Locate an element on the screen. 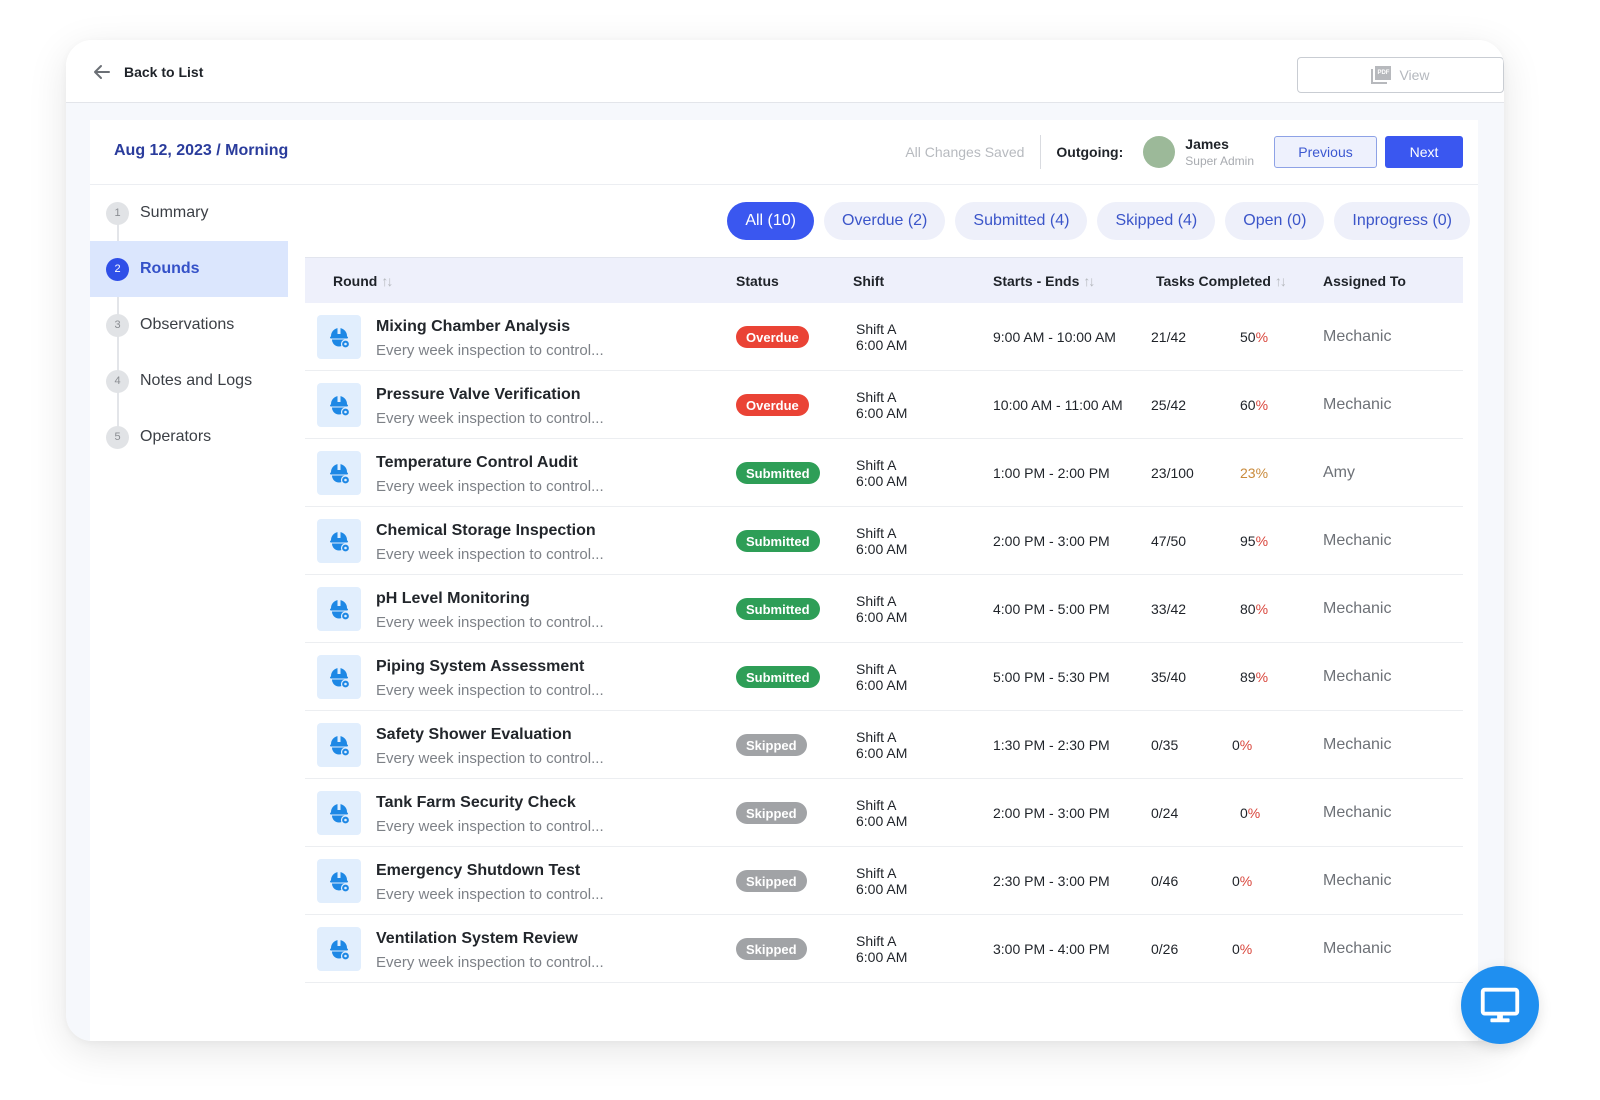  column-round: Round ↑↓ is located at coordinates (363, 281).